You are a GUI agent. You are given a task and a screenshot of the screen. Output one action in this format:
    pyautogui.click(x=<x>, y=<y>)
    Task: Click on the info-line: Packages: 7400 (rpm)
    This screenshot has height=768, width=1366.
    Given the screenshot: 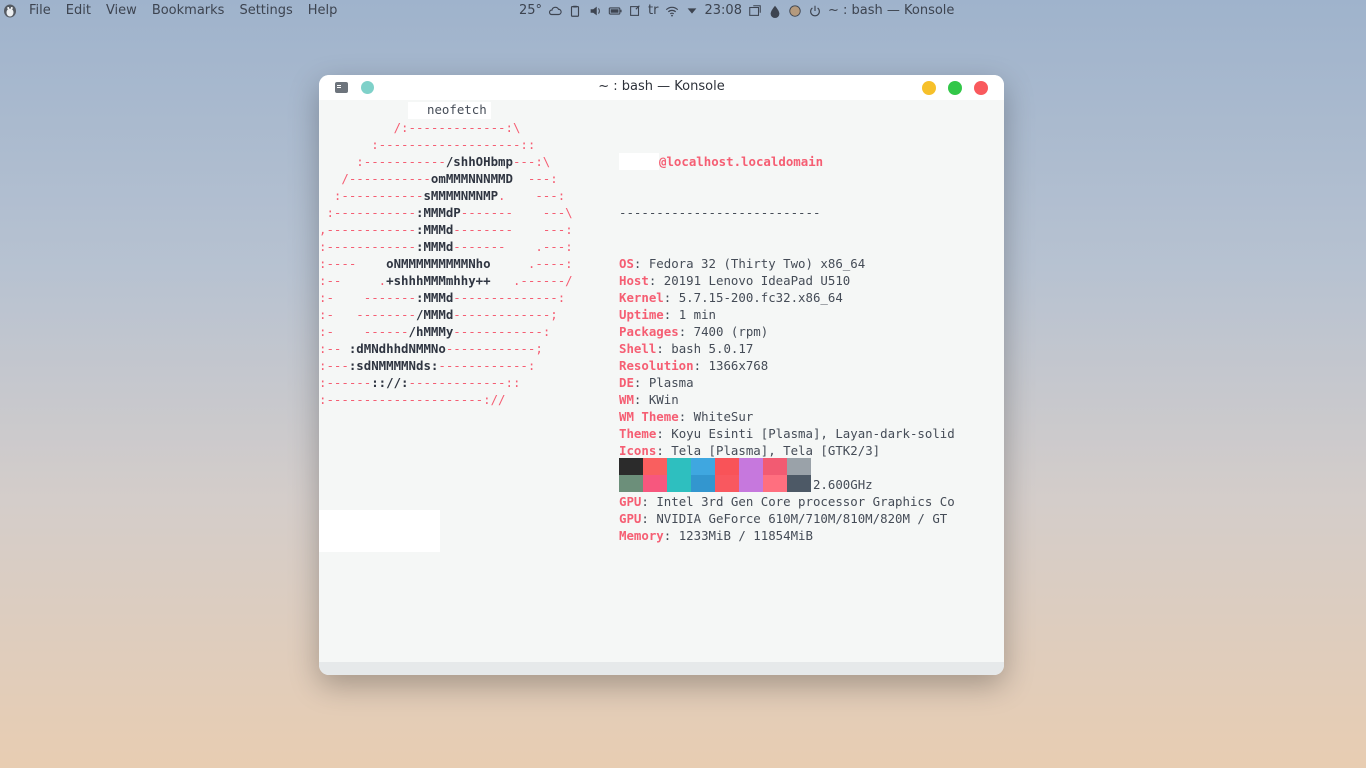 What is the action you would take?
    pyautogui.click(x=787, y=331)
    